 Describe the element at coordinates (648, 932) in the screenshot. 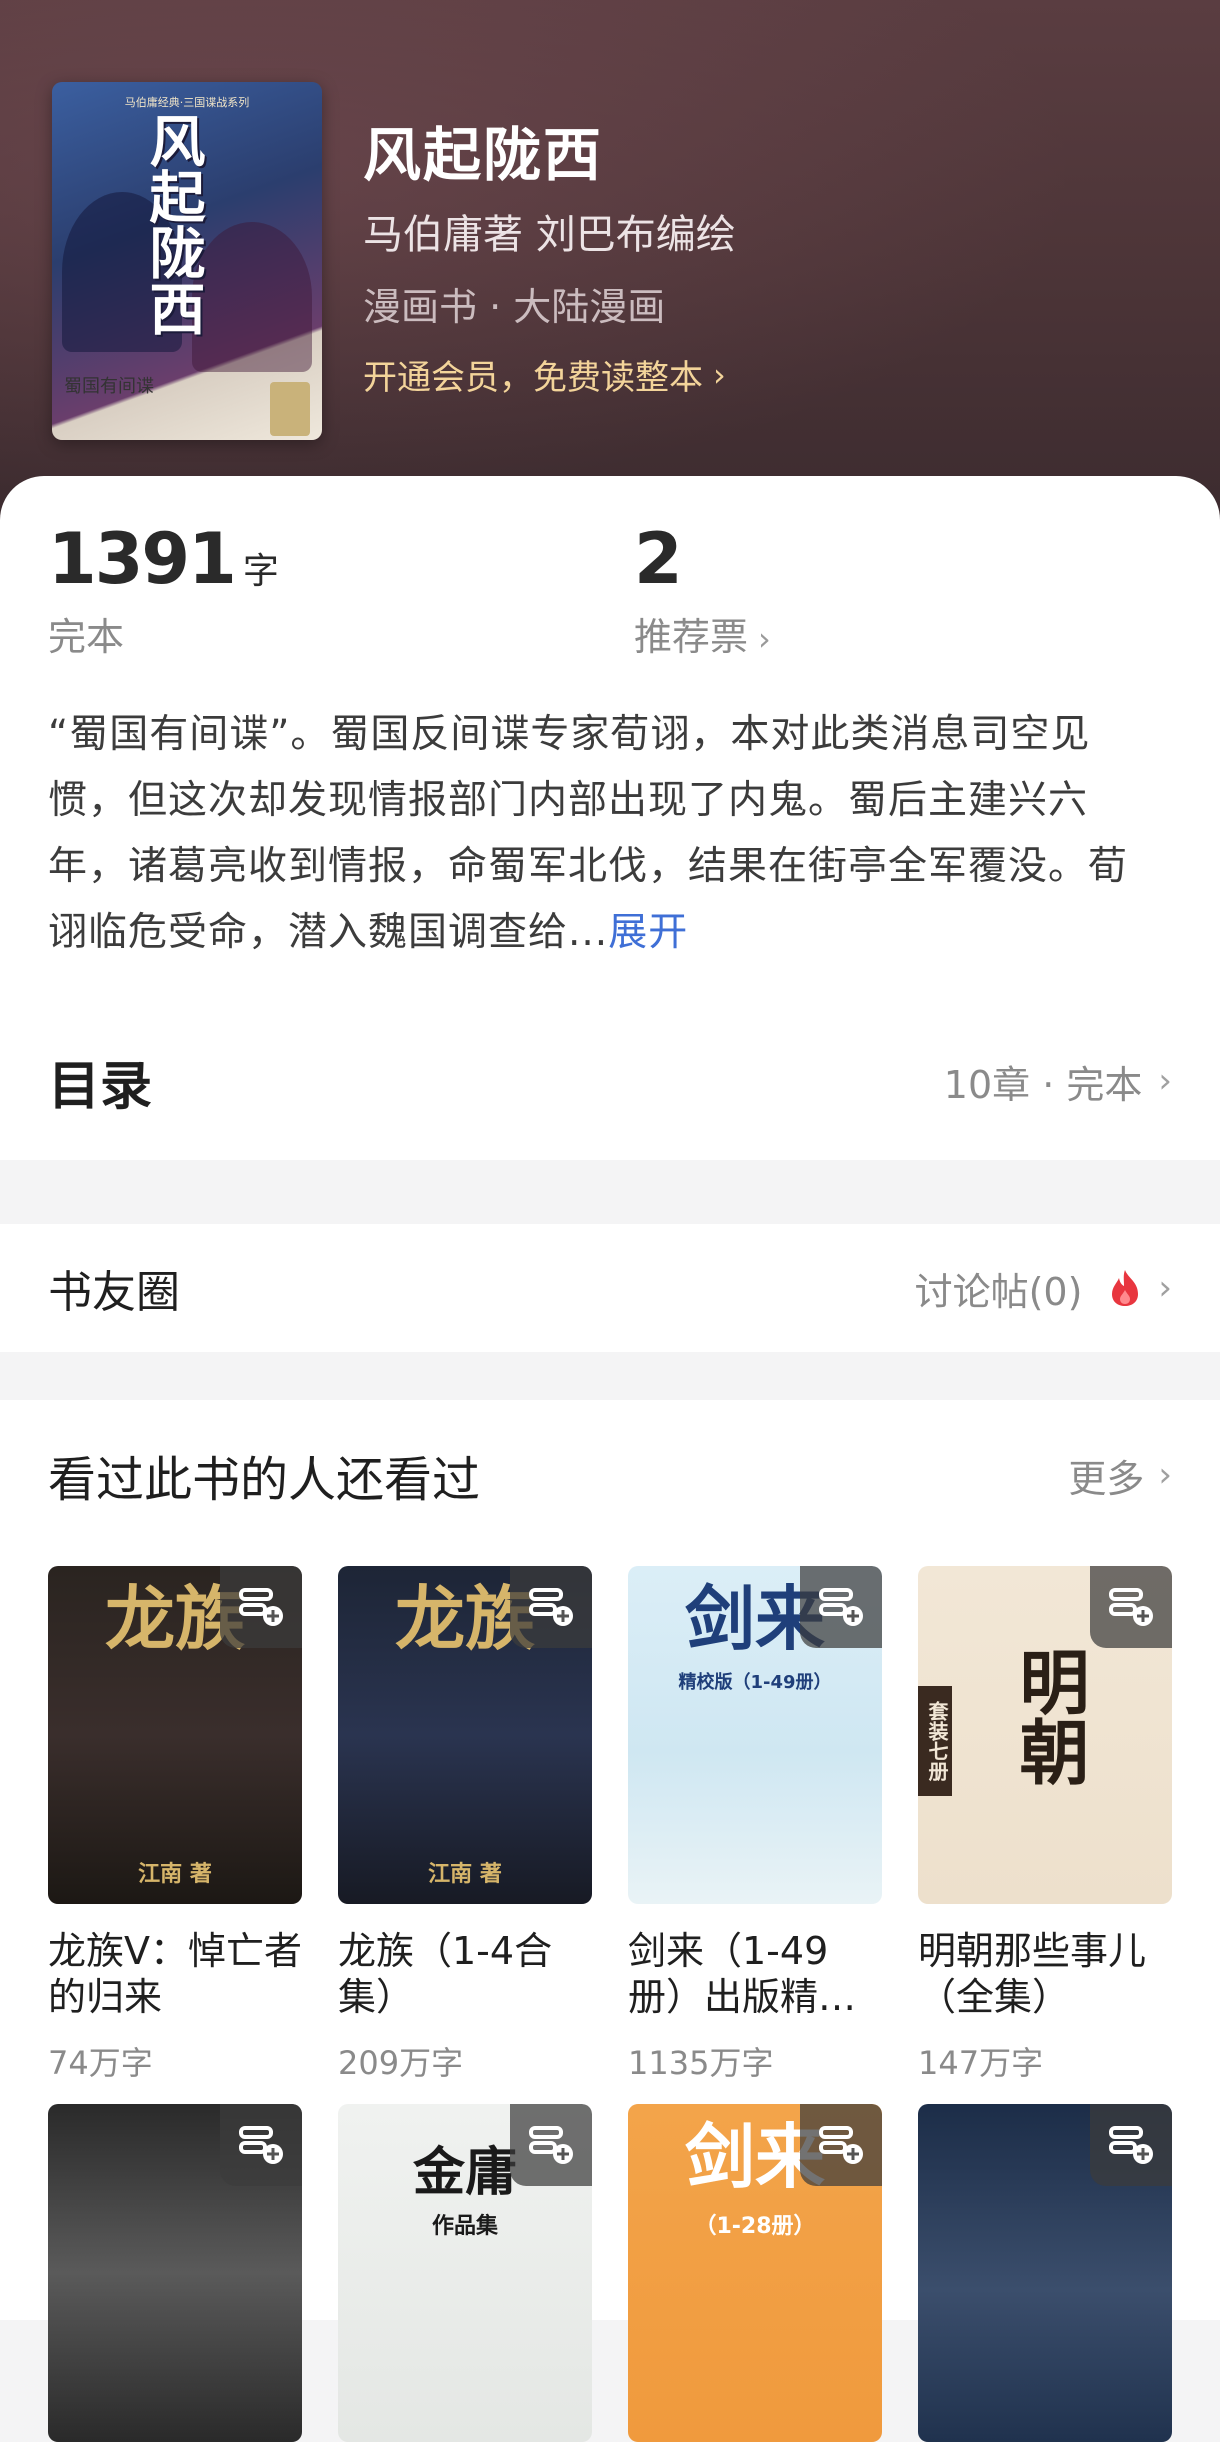

I see `expand-link: 展开` at that location.